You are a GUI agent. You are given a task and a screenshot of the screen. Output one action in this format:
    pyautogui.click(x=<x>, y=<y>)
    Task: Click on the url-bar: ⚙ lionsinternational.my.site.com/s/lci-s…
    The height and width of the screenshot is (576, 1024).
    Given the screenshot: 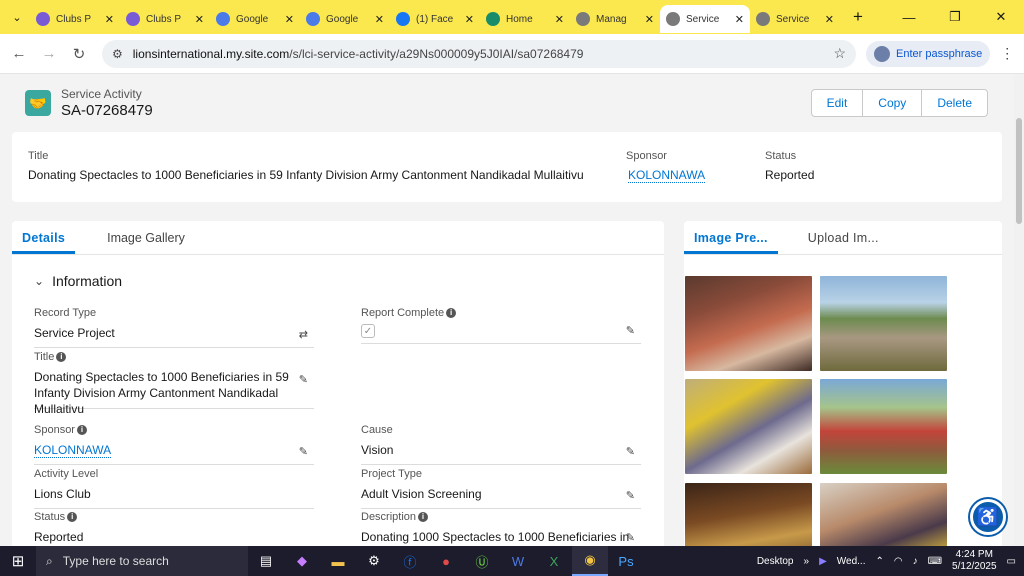 What is the action you would take?
    pyautogui.click(x=479, y=53)
    